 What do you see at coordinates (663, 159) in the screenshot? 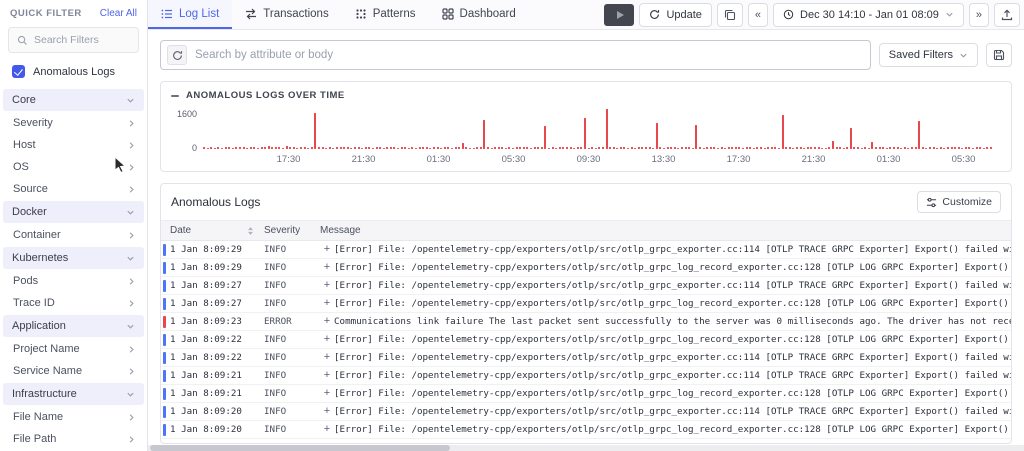
I see `x-tick: 13:30` at bounding box center [663, 159].